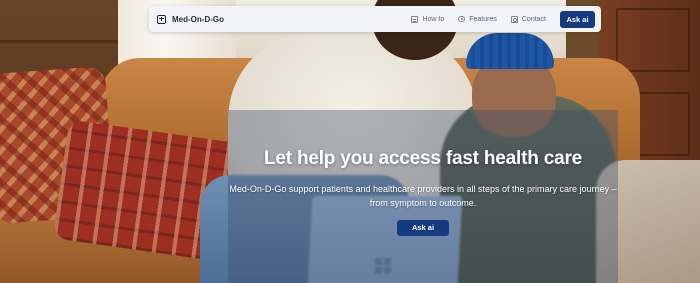 The image size is (700, 283). I want to click on ask-ai-hero-button: Ask ai, so click(423, 227).